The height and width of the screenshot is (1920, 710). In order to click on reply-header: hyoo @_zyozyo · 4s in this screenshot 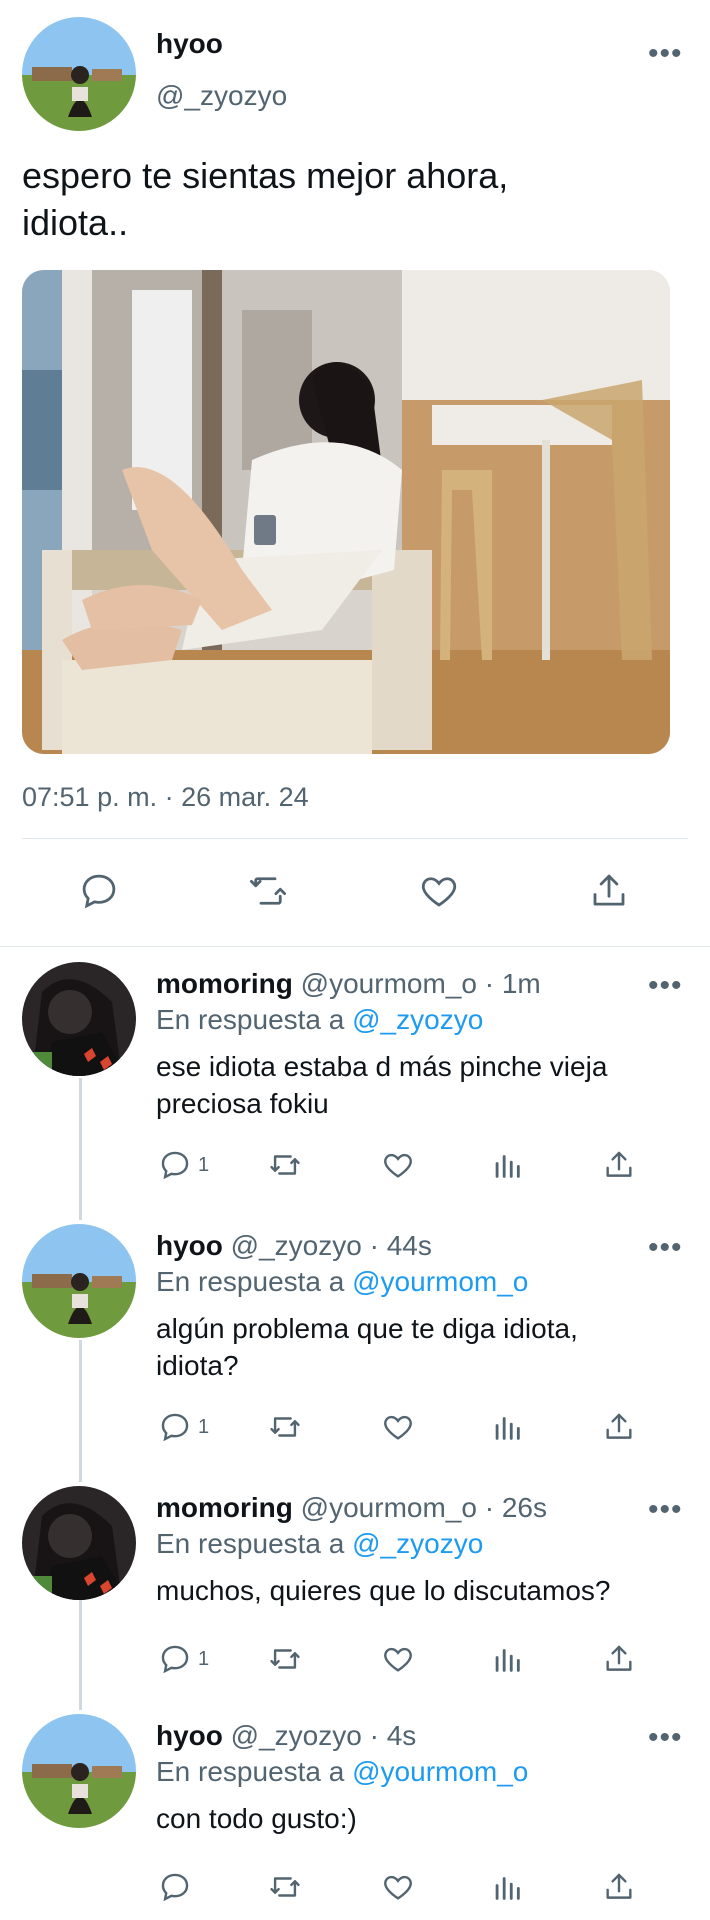, I will do `click(286, 1736)`.